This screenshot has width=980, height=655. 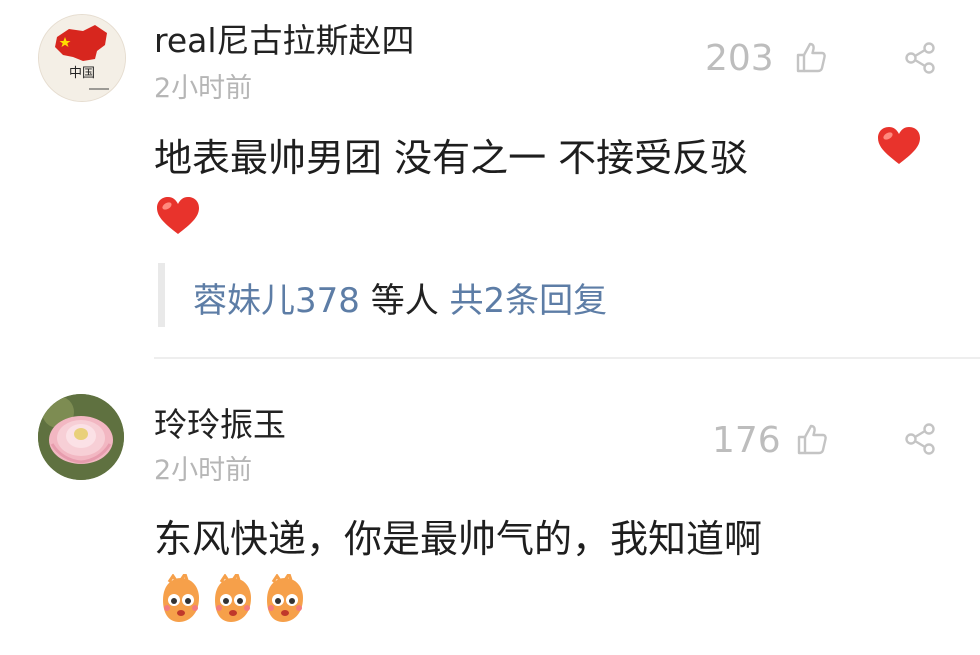 I want to click on avatar, so click(x=81, y=437).